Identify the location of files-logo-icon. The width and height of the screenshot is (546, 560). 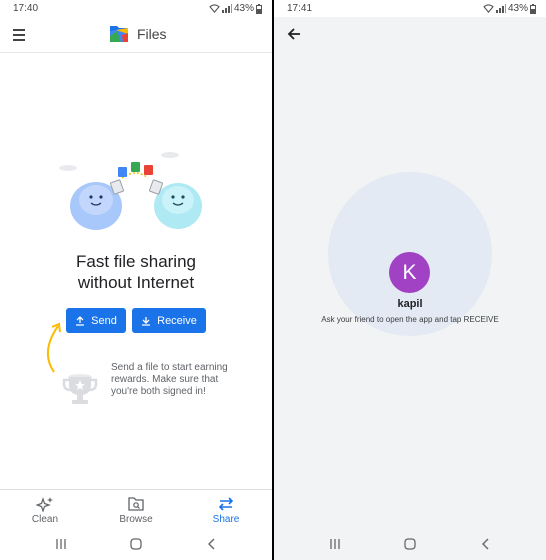
(119, 34).